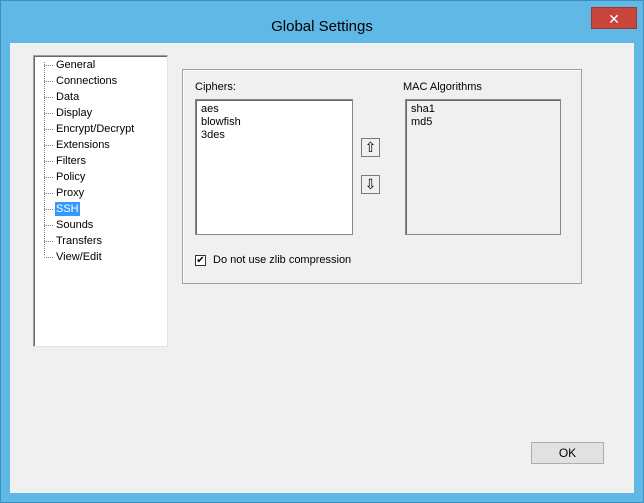  I want to click on zlib-checkbox: ✔, so click(200, 260).